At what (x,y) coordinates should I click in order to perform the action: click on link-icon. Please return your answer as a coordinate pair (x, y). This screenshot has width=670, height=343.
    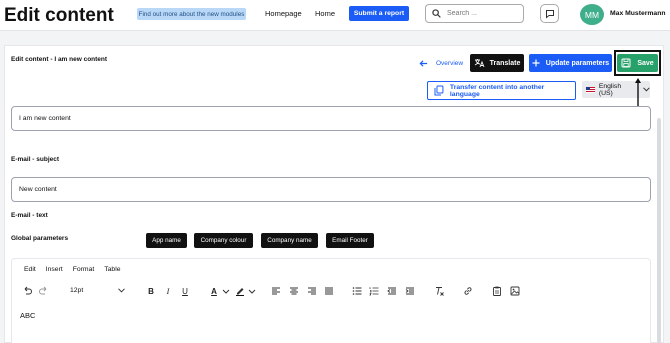
    Looking at the image, I should click on (468, 291).